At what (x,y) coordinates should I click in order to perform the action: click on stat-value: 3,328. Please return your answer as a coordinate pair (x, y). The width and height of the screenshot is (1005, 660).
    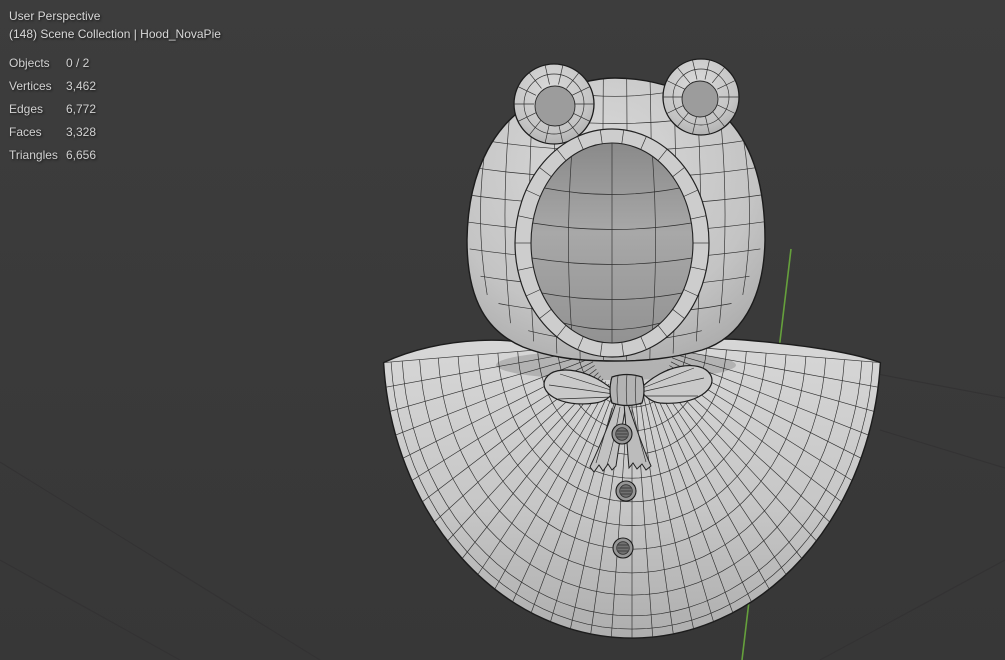
    Looking at the image, I should click on (81, 132).